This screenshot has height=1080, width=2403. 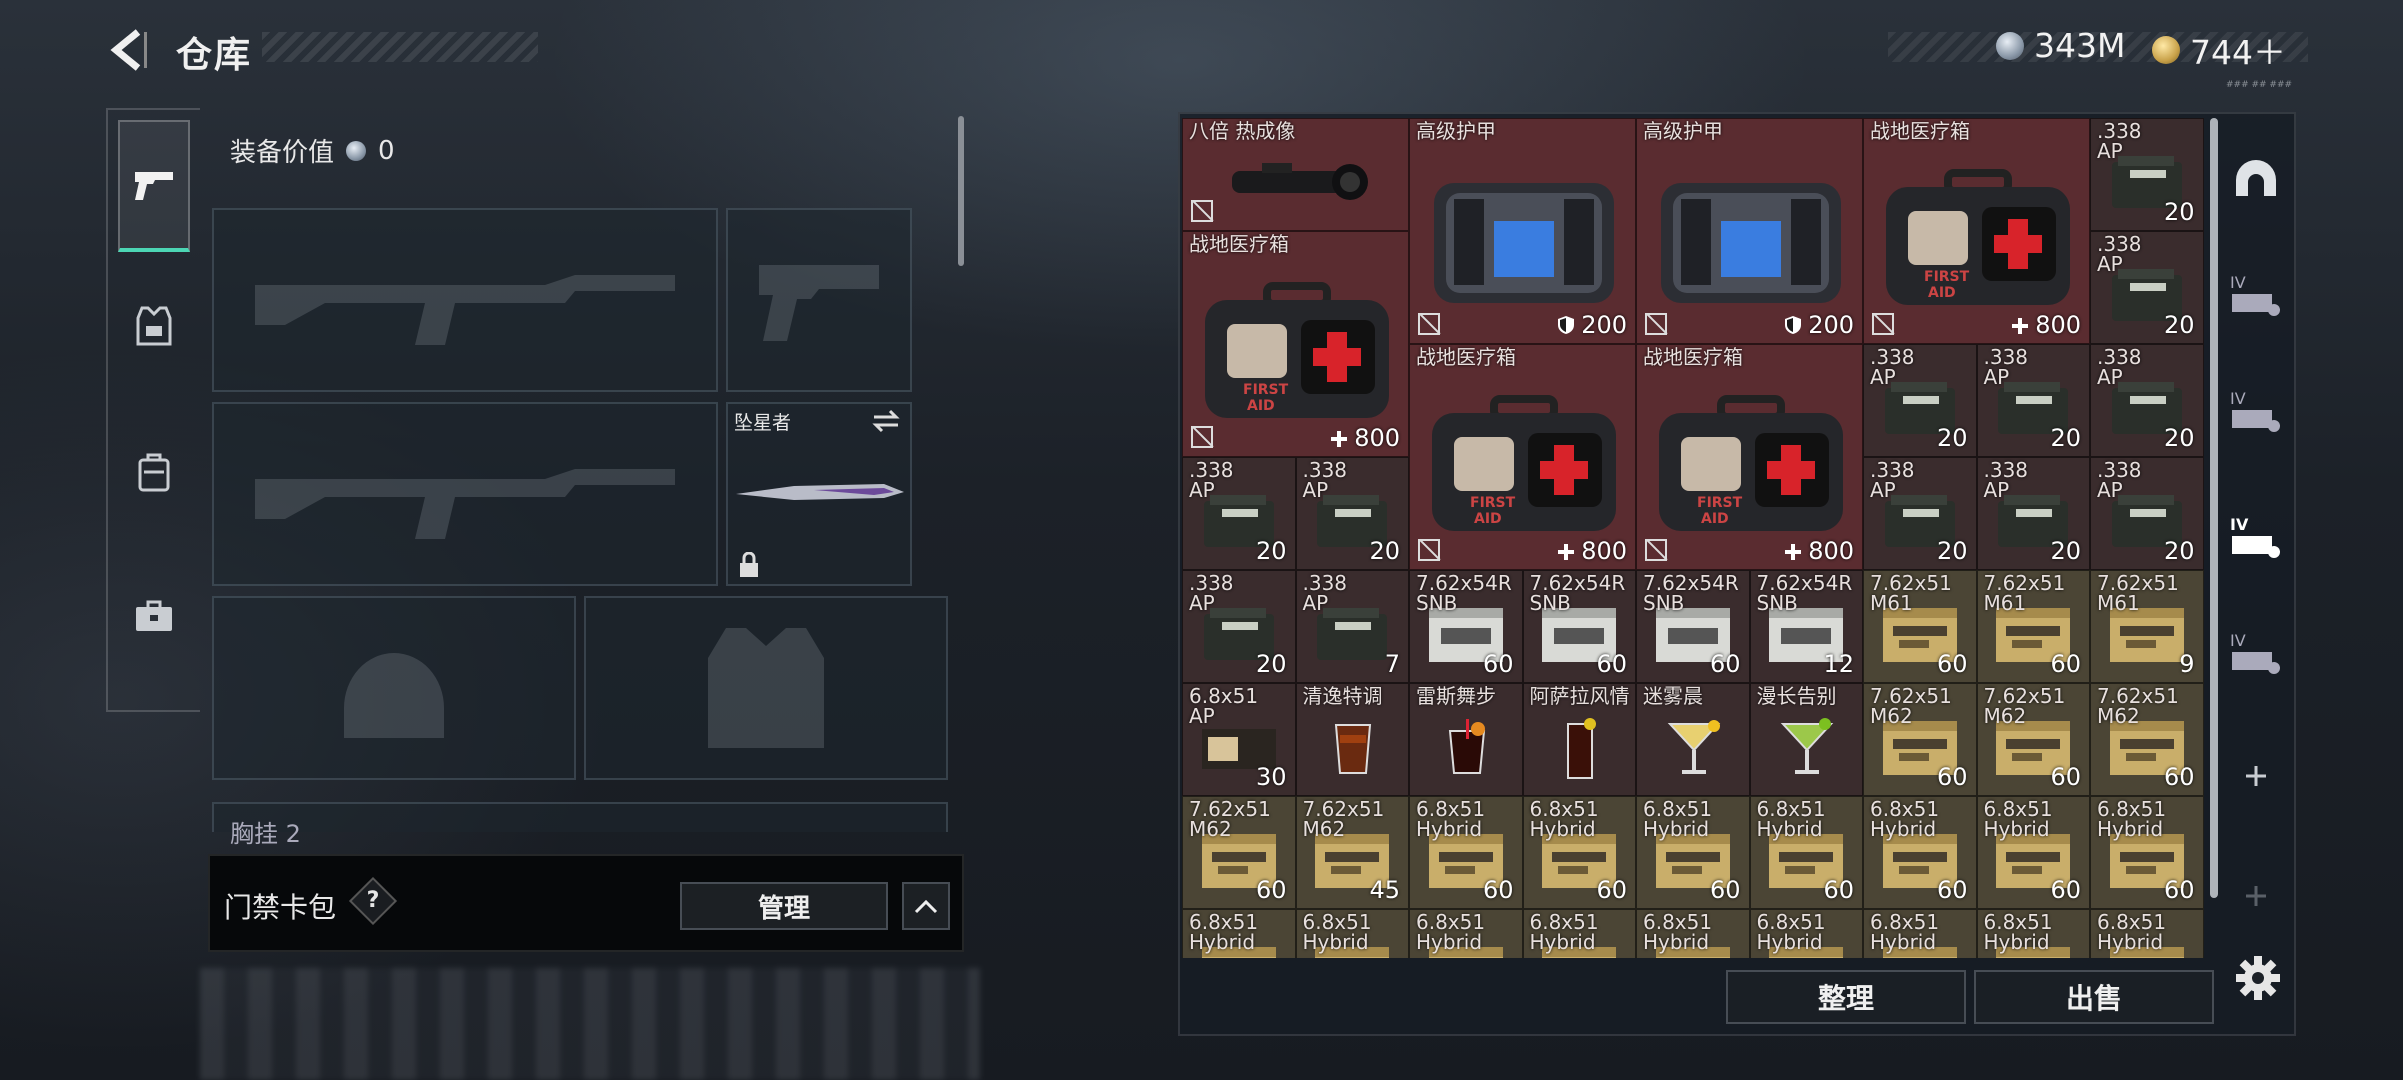 I want to click on untradable-icon, so click(x=1656, y=324).